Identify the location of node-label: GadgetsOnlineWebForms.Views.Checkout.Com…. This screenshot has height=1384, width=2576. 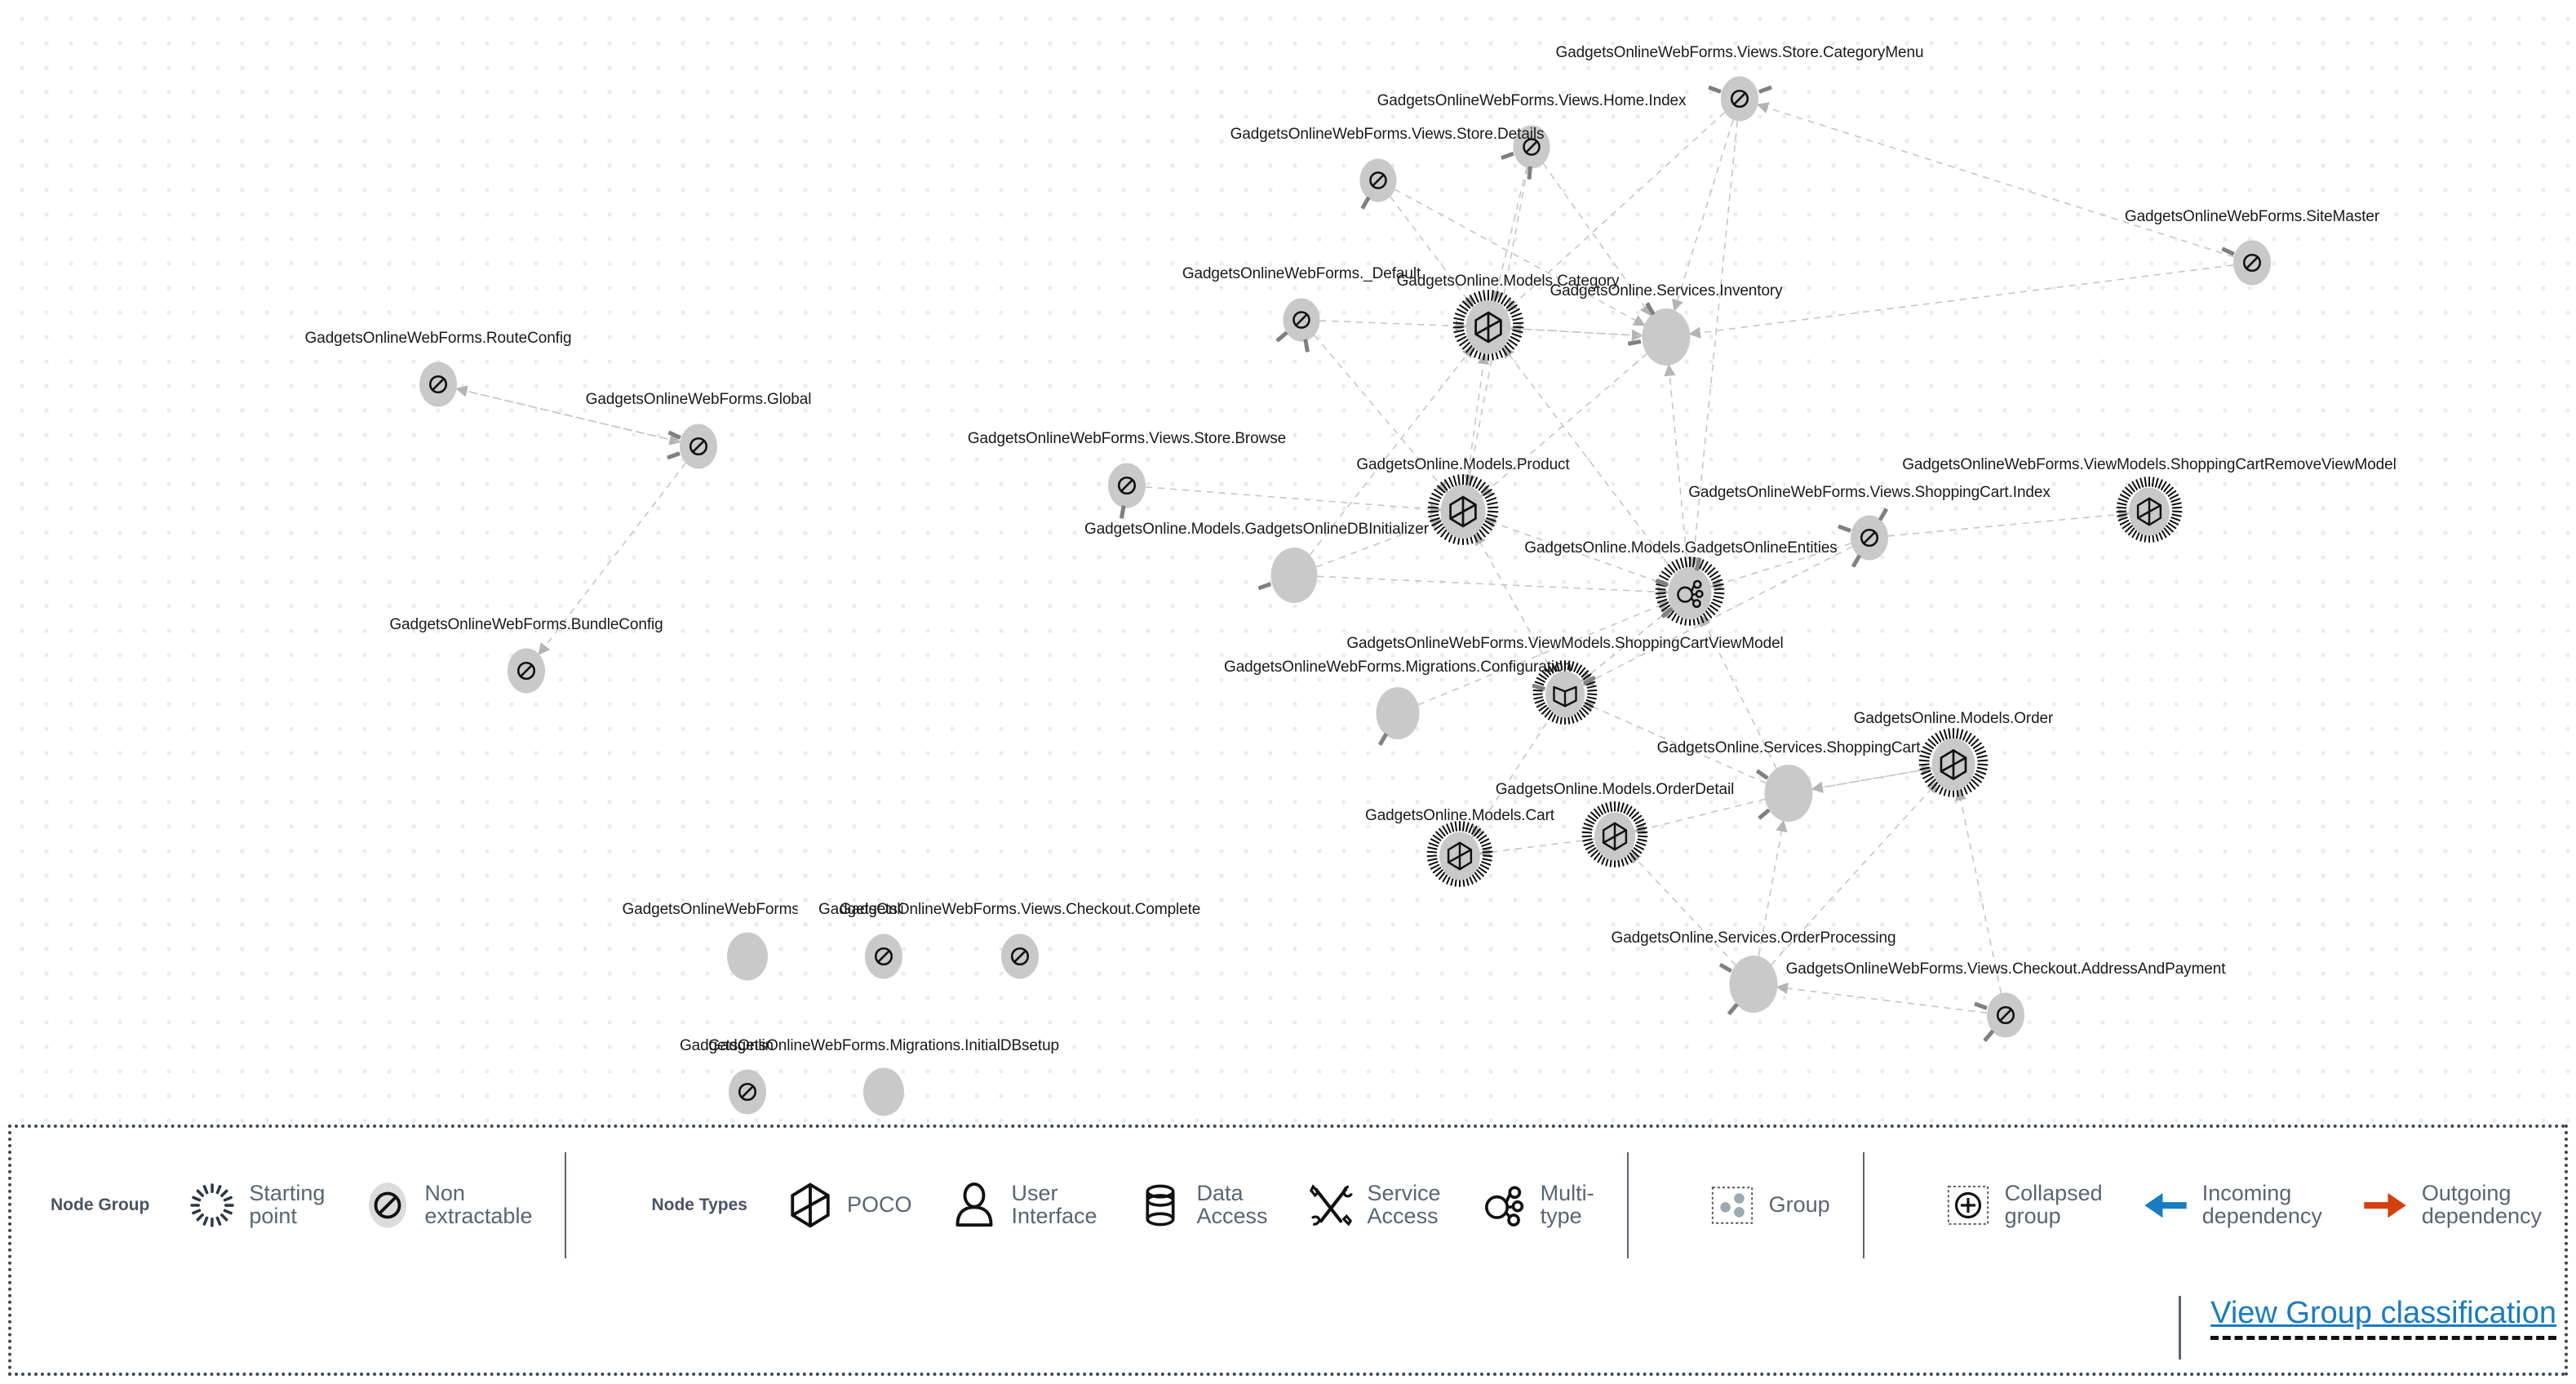
(1020, 909).